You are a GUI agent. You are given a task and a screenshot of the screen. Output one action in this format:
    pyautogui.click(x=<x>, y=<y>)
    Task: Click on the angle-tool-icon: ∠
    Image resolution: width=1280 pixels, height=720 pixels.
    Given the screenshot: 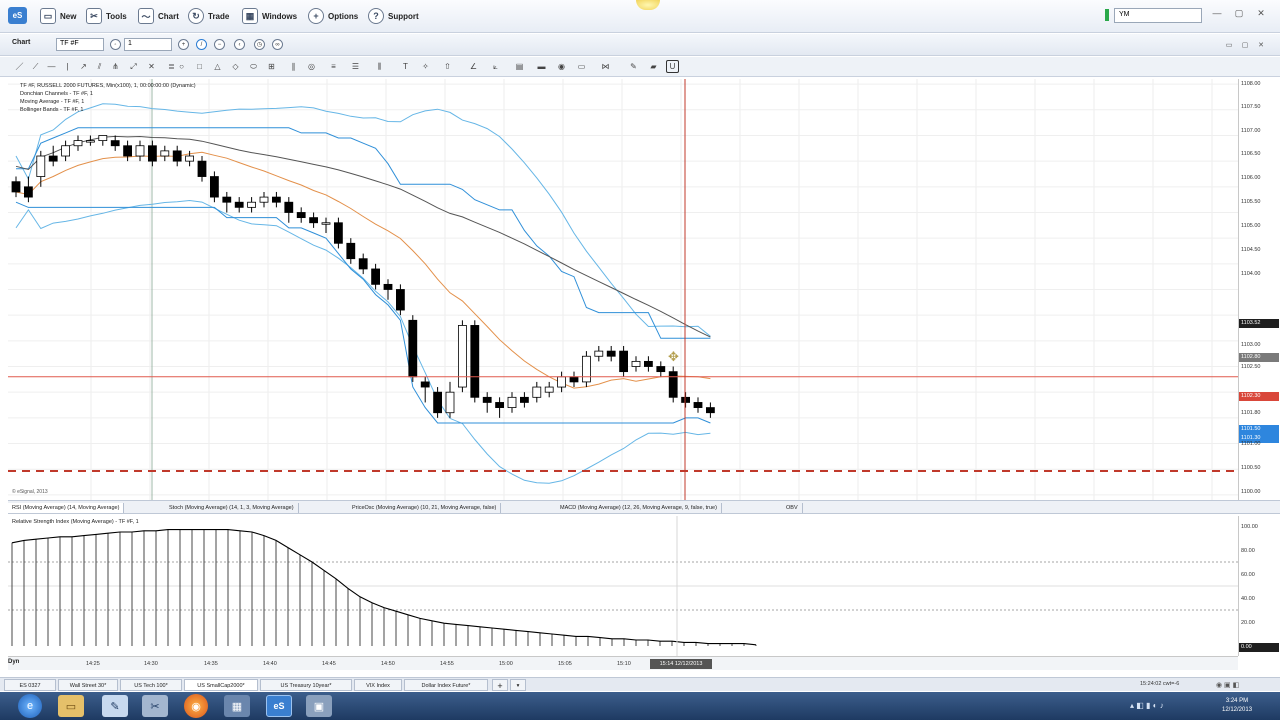 What is the action you would take?
    pyautogui.click(x=473, y=66)
    